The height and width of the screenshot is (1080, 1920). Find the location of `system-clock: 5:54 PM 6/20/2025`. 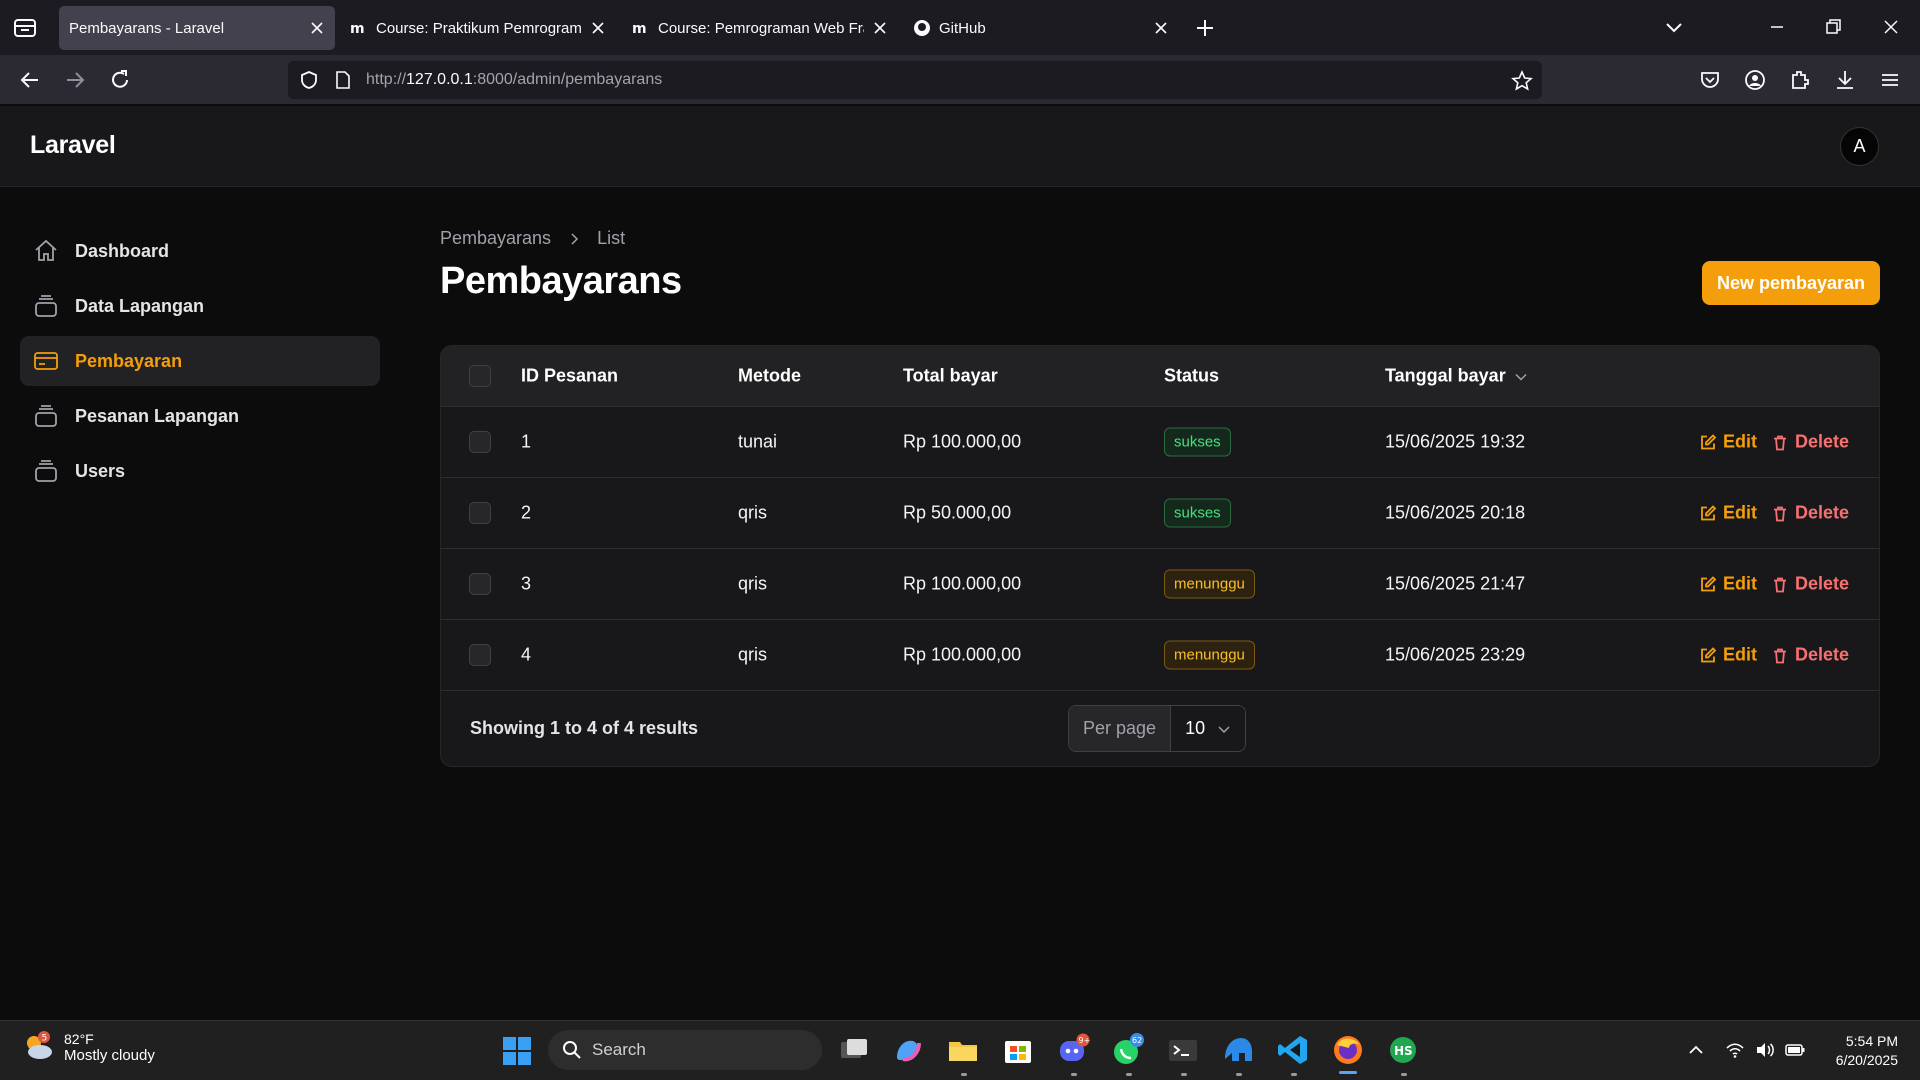

system-clock: 5:54 PM 6/20/2025 is located at coordinates (1867, 1051).